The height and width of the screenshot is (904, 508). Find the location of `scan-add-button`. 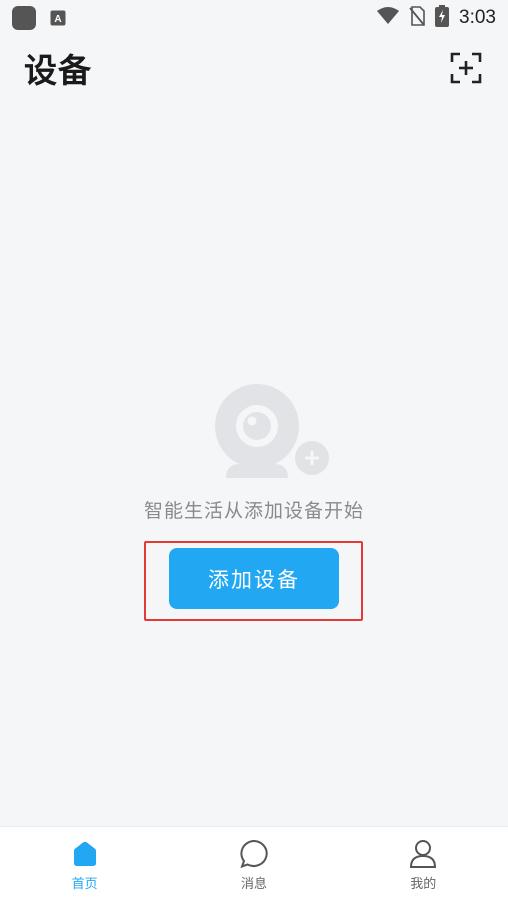

scan-add-button is located at coordinates (466, 68).